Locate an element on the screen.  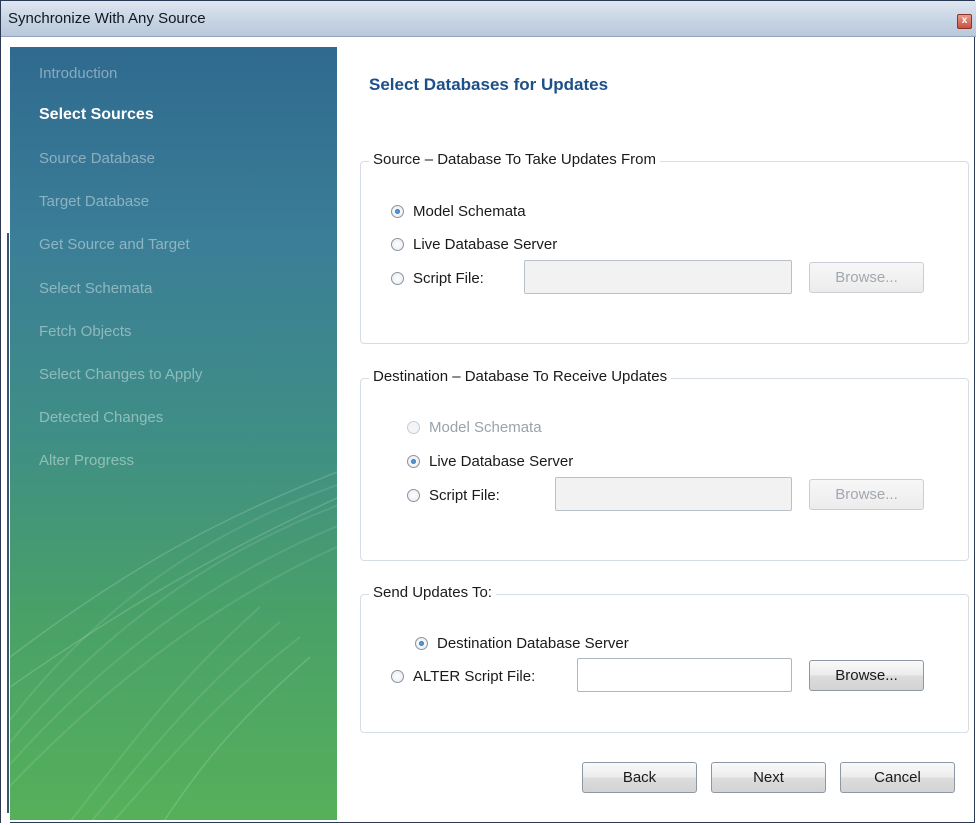
destination-option-script-file: Script File: is located at coordinates (453, 495).